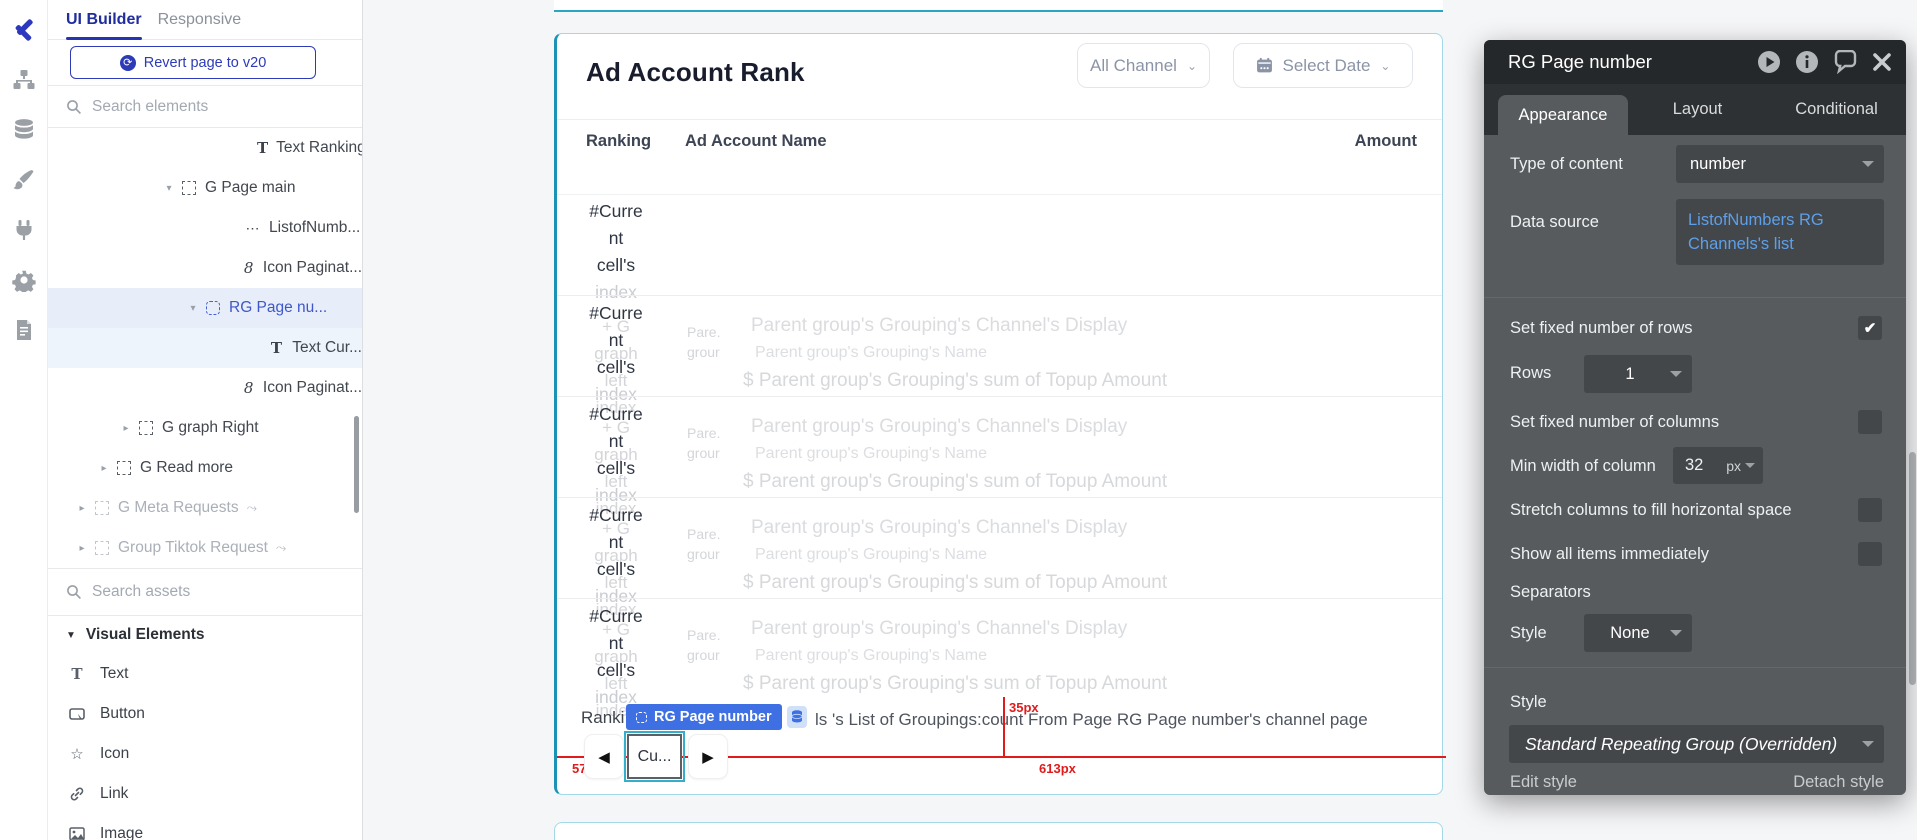  I want to click on asset-image: Image, so click(205, 827).